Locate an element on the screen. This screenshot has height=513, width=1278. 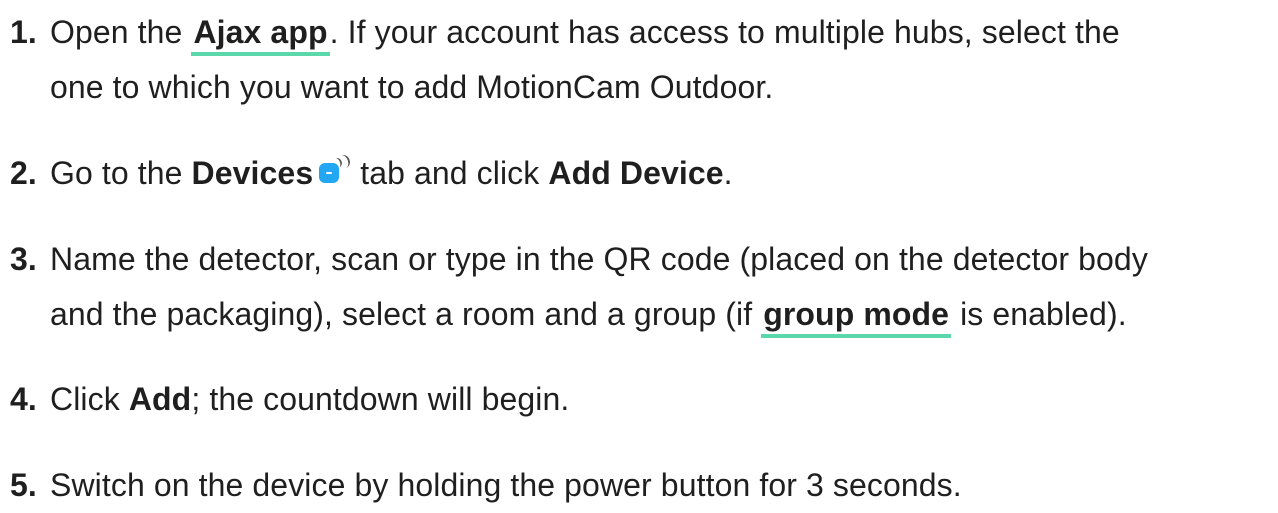
step-text-pre: Go to the is located at coordinates (121, 173).